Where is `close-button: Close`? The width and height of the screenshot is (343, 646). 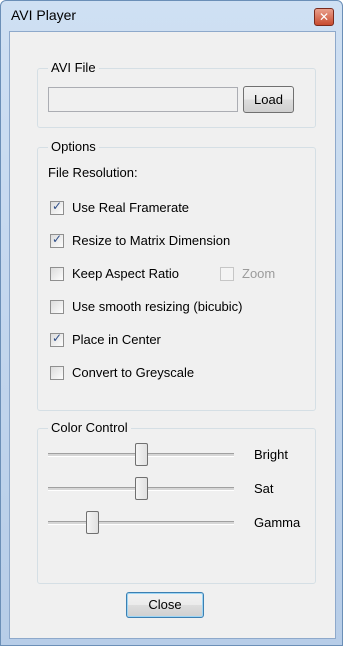 close-button: Close is located at coordinates (165, 605).